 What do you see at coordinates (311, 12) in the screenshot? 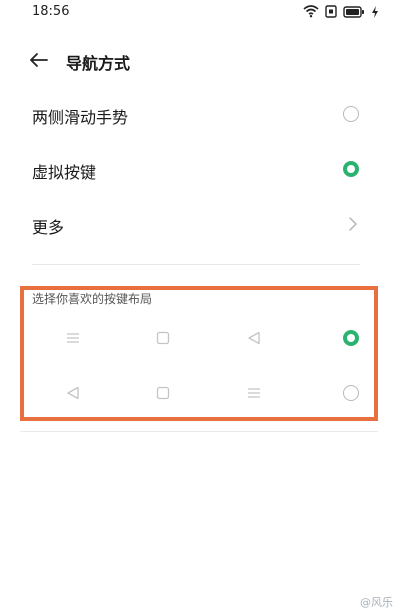
I see `wifi-icon` at bounding box center [311, 12].